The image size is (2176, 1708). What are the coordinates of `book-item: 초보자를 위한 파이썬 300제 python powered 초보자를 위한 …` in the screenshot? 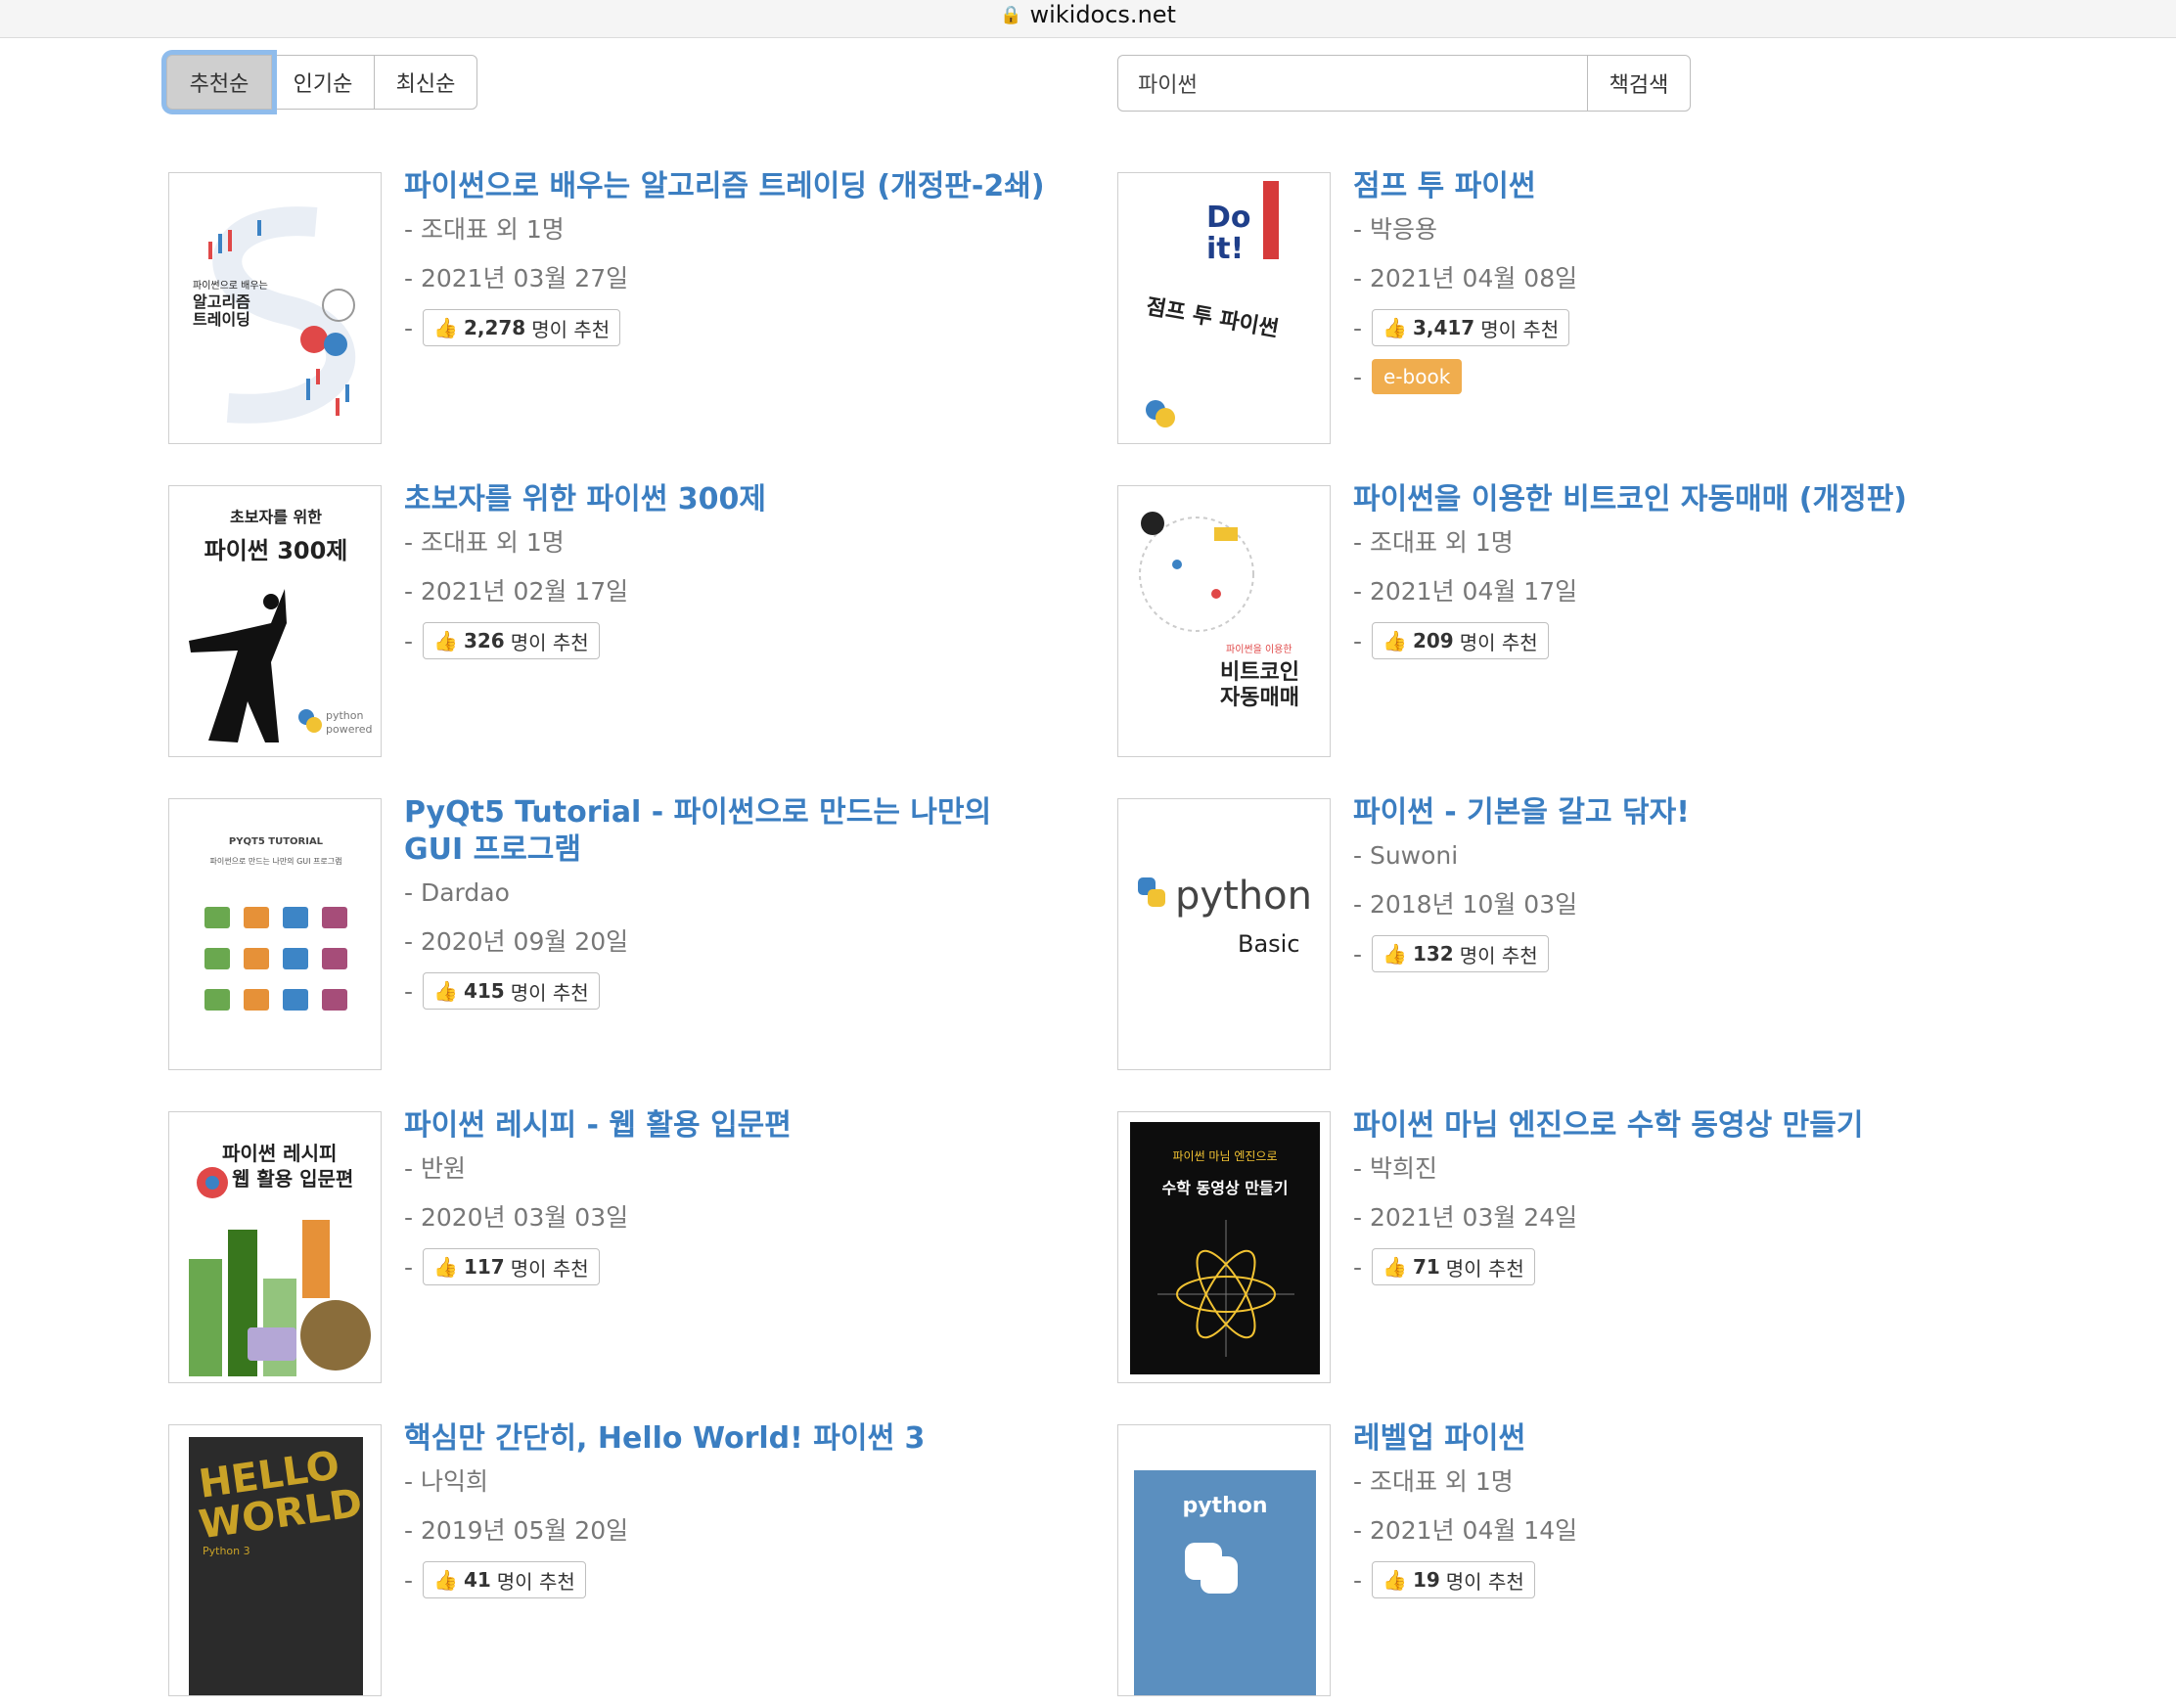 It's located at (609, 625).